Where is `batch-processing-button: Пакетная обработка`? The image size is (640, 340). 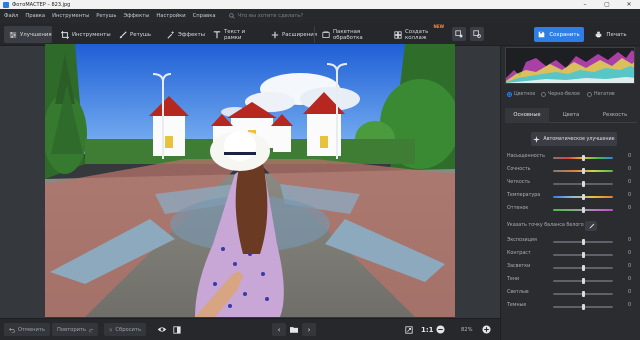 batch-processing-button: Пакетная обработка is located at coordinates (350, 34).